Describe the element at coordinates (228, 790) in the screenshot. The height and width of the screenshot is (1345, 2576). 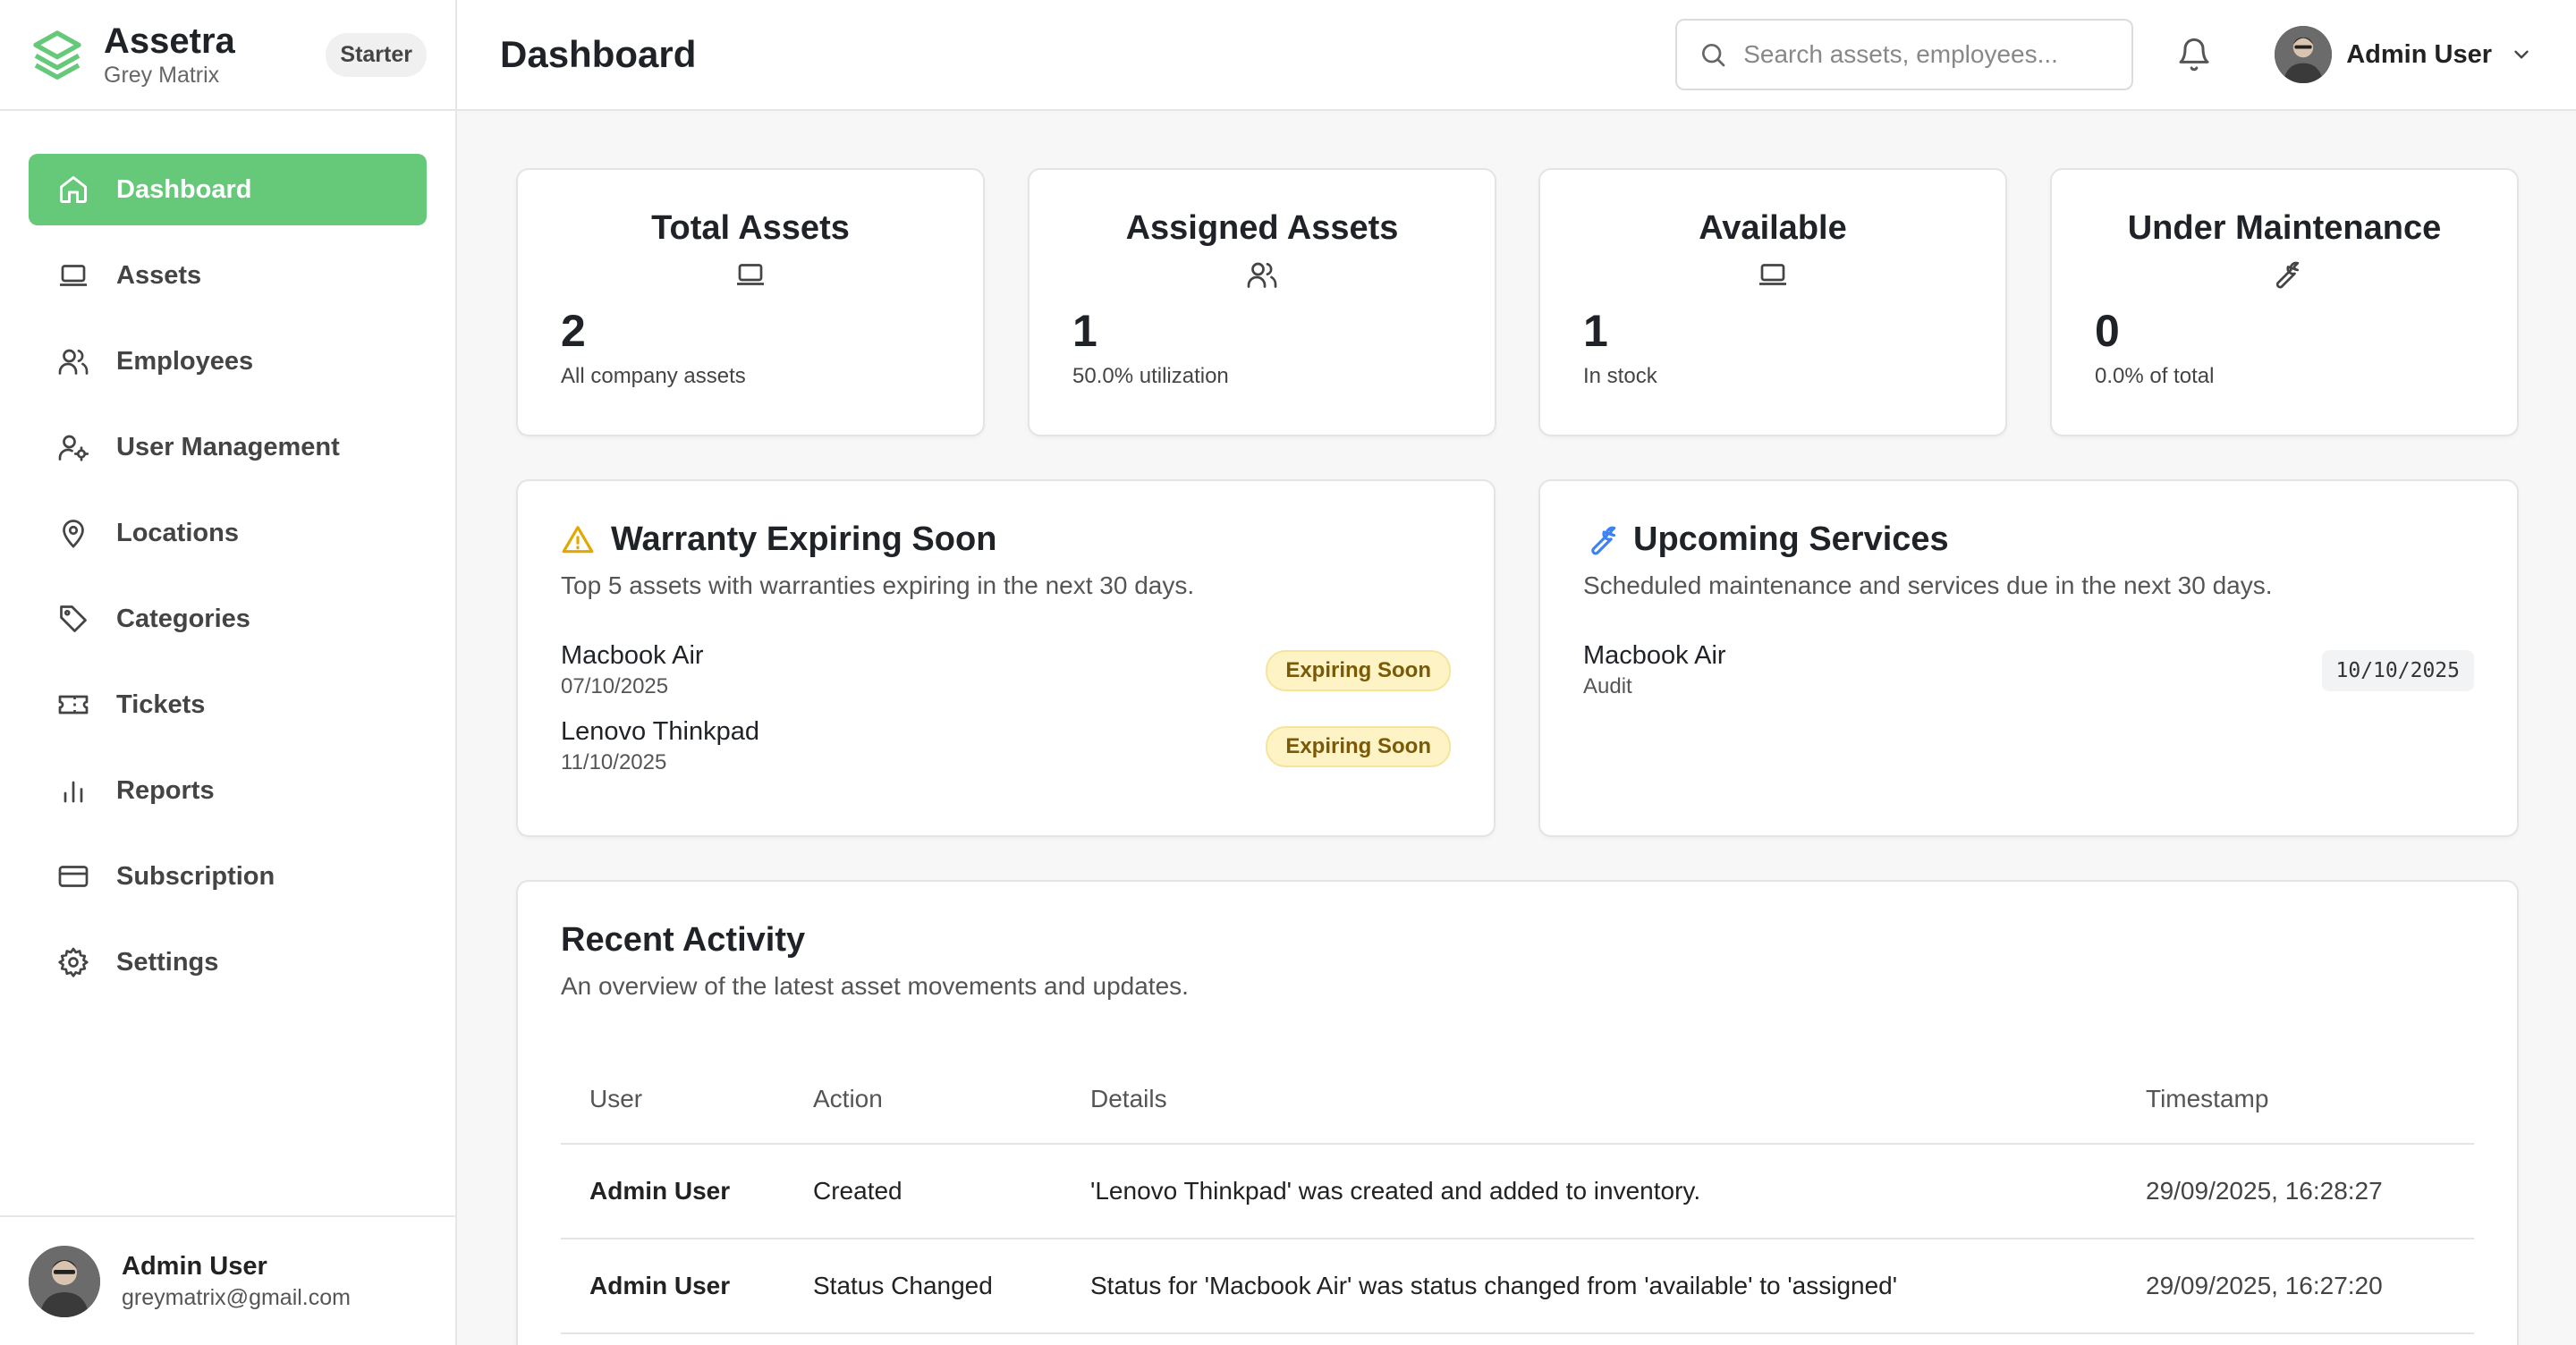
I see `sidebar-item-reports: Reports` at that location.